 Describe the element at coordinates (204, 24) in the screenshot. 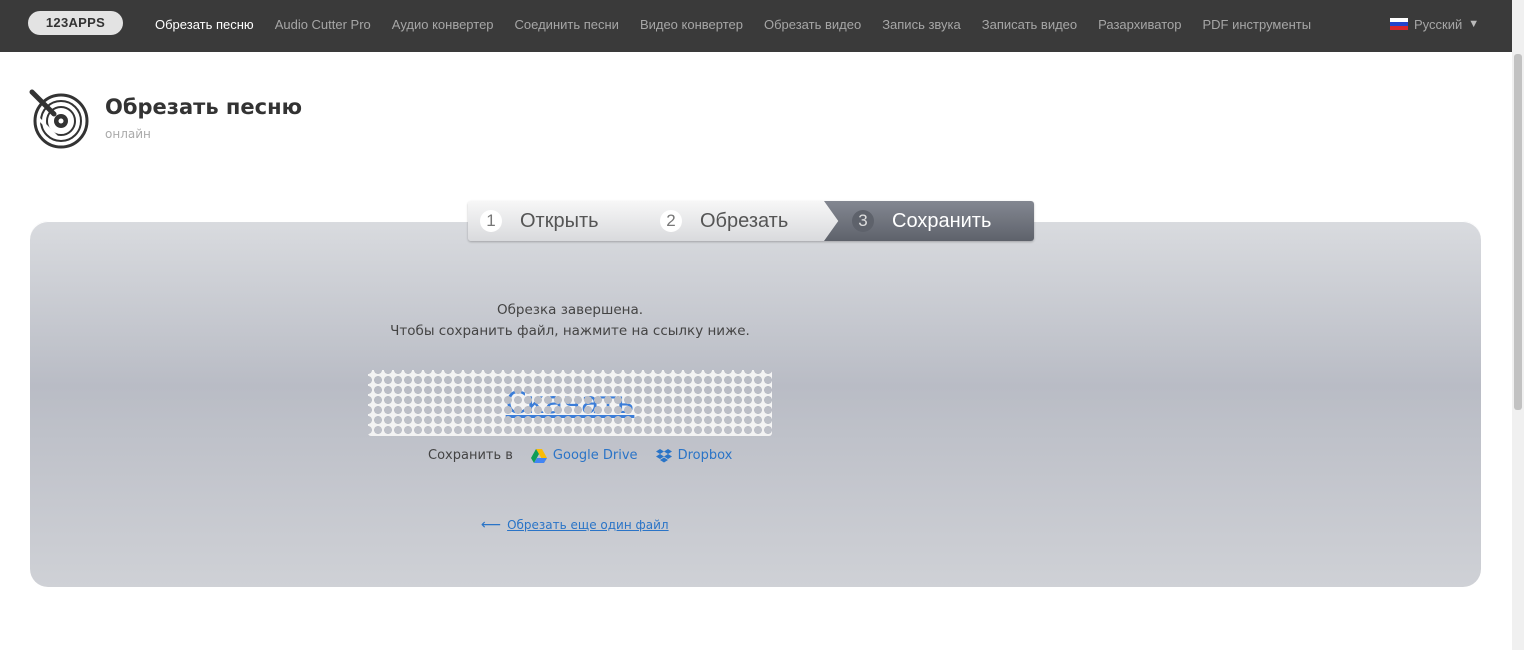

I see `nav-link-audio-cutter: Обрезать песню` at that location.